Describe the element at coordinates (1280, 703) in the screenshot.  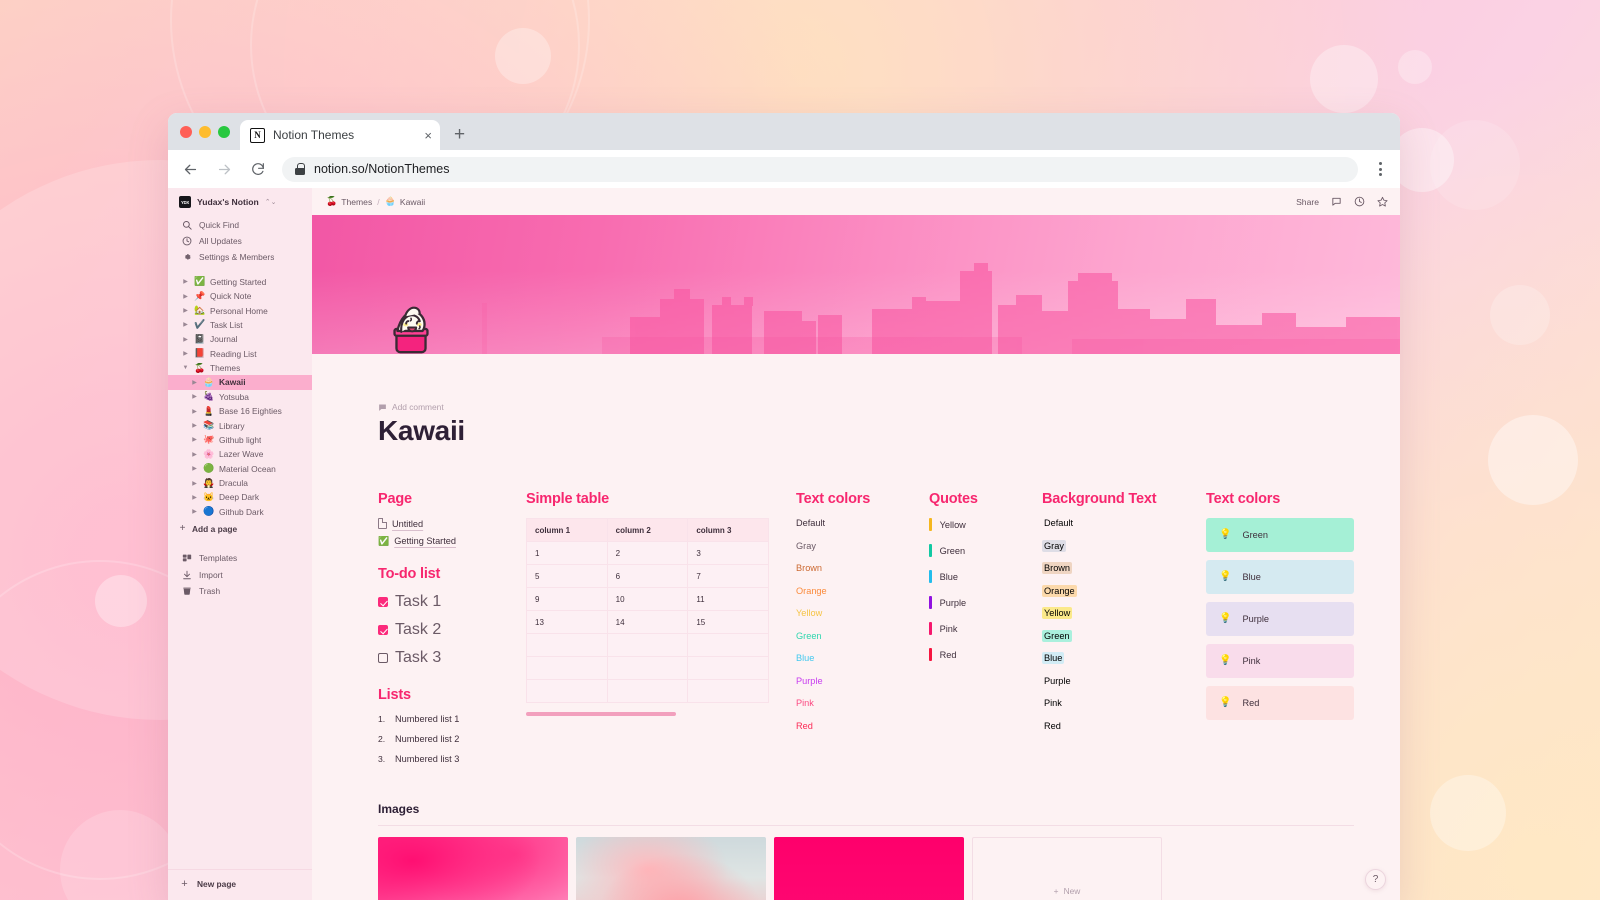
I see `callout-block: 💡 Red` at that location.